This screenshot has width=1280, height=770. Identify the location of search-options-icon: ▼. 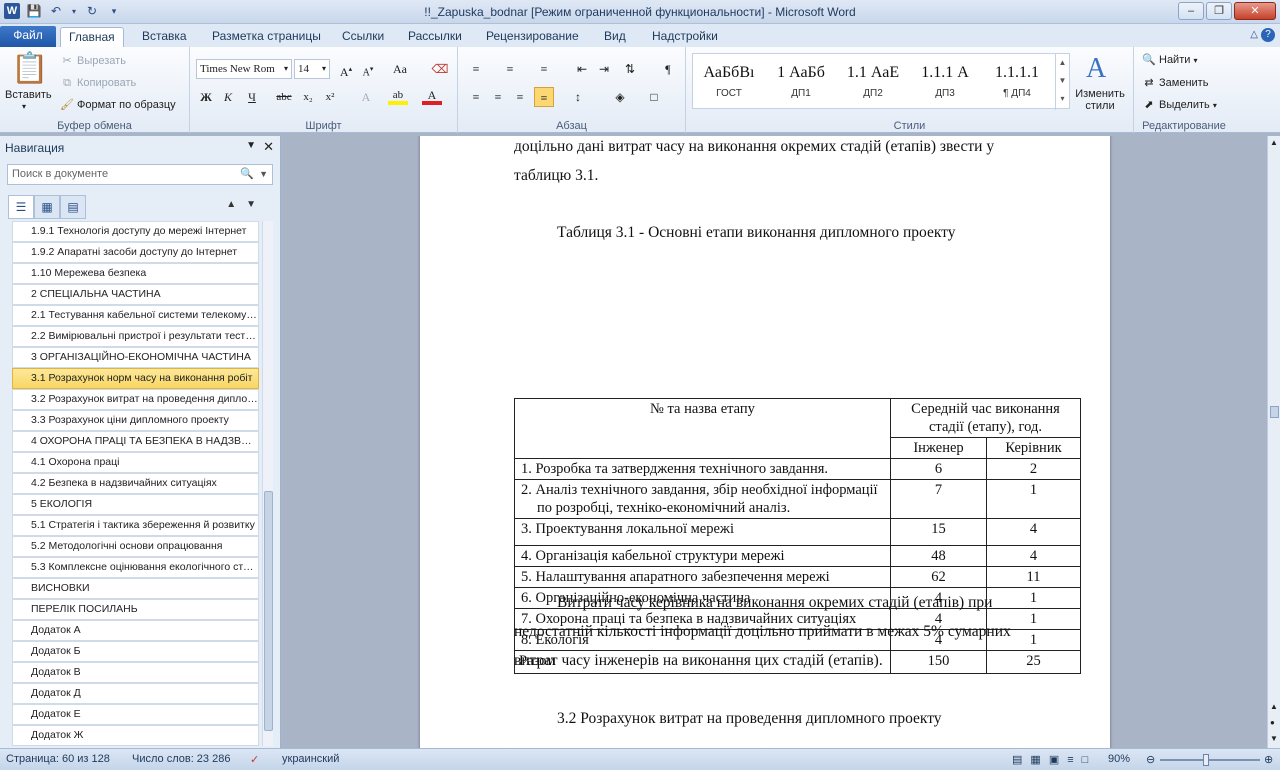
(263, 174).